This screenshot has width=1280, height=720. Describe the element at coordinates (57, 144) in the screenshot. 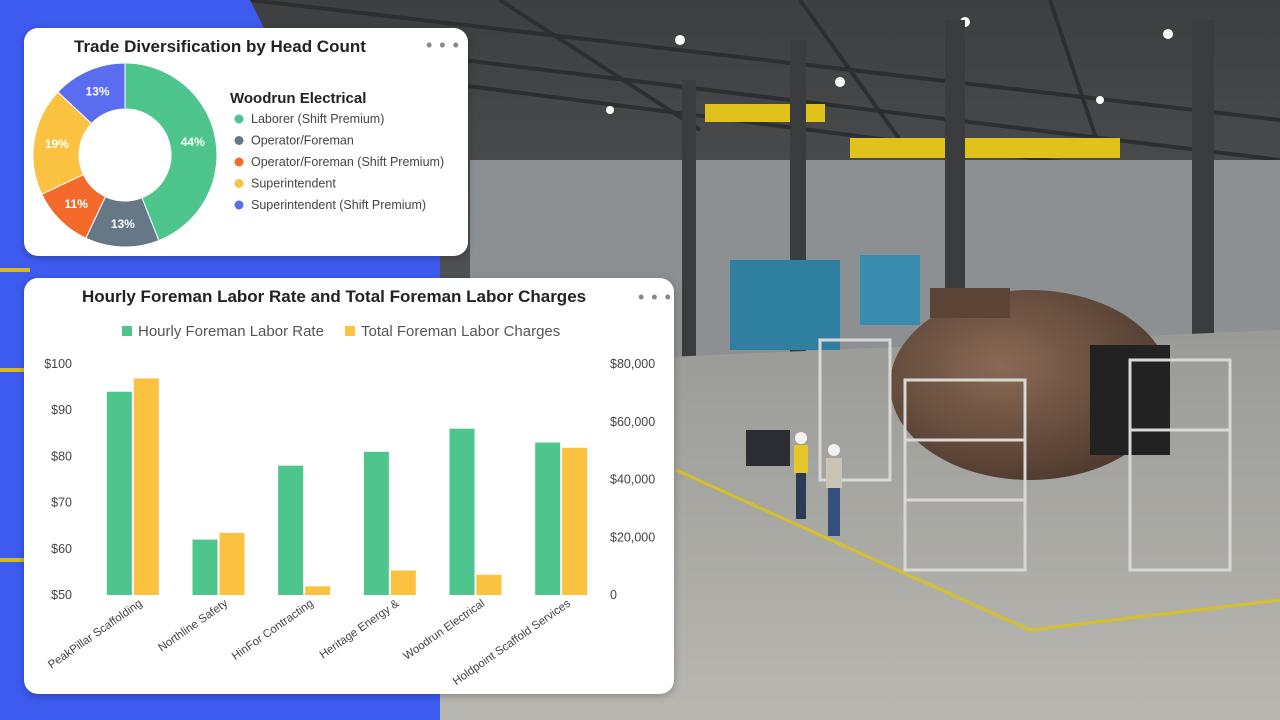

I see `donut-slice-label-4: 19%` at that location.